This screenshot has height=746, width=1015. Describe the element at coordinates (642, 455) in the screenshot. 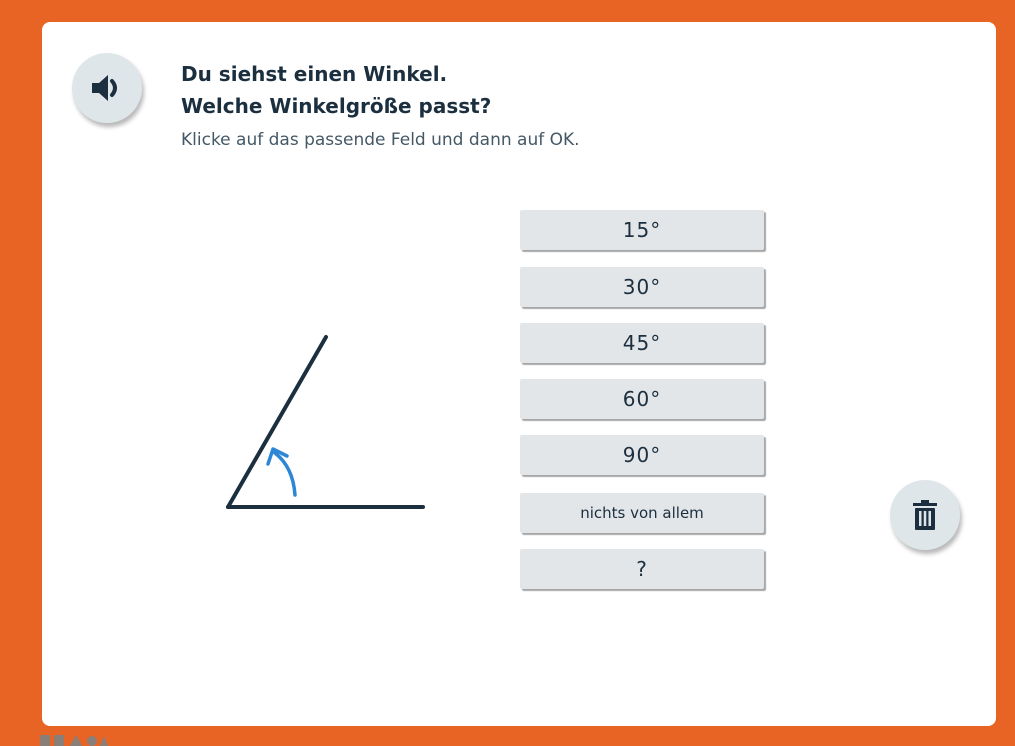

I see `answer-90: 90°` at that location.